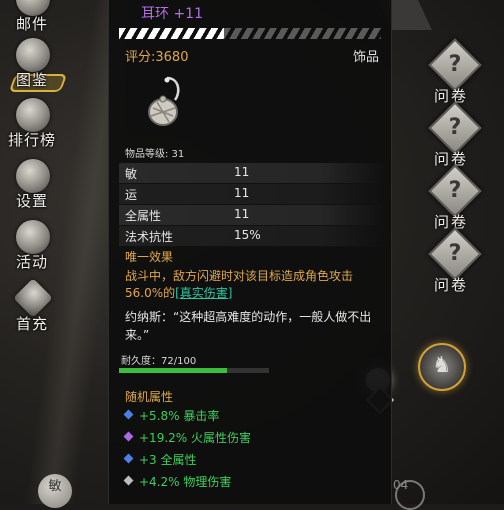  I want to click on unique-effect-header: 唯一效果, so click(149, 257).